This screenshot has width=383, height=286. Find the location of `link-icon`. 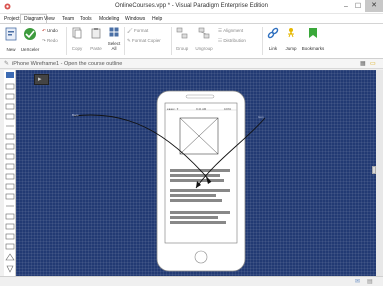

link-icon is located at coordinates (273, 33).